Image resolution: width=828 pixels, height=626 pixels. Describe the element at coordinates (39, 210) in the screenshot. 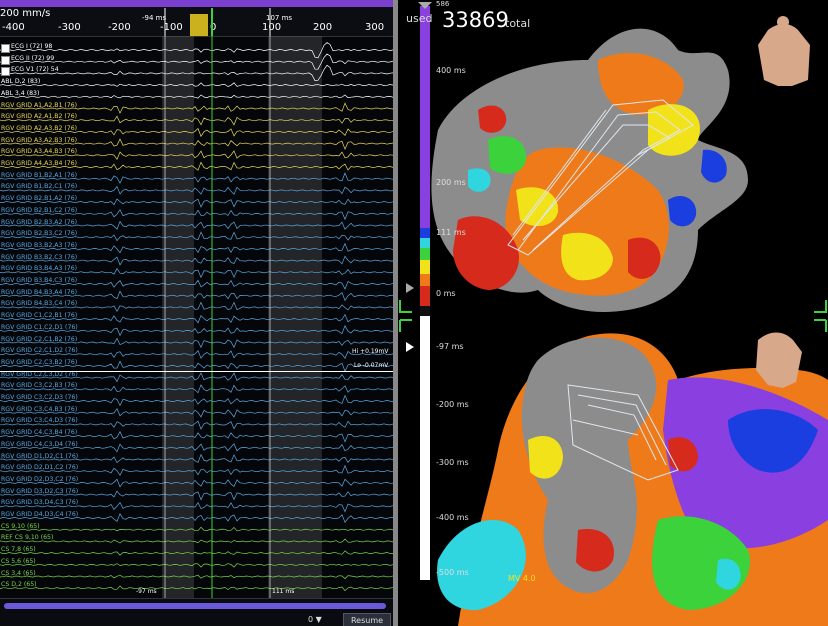

I see `lead-label: RGV GRID B2,B1,C2 (76)` at that location.